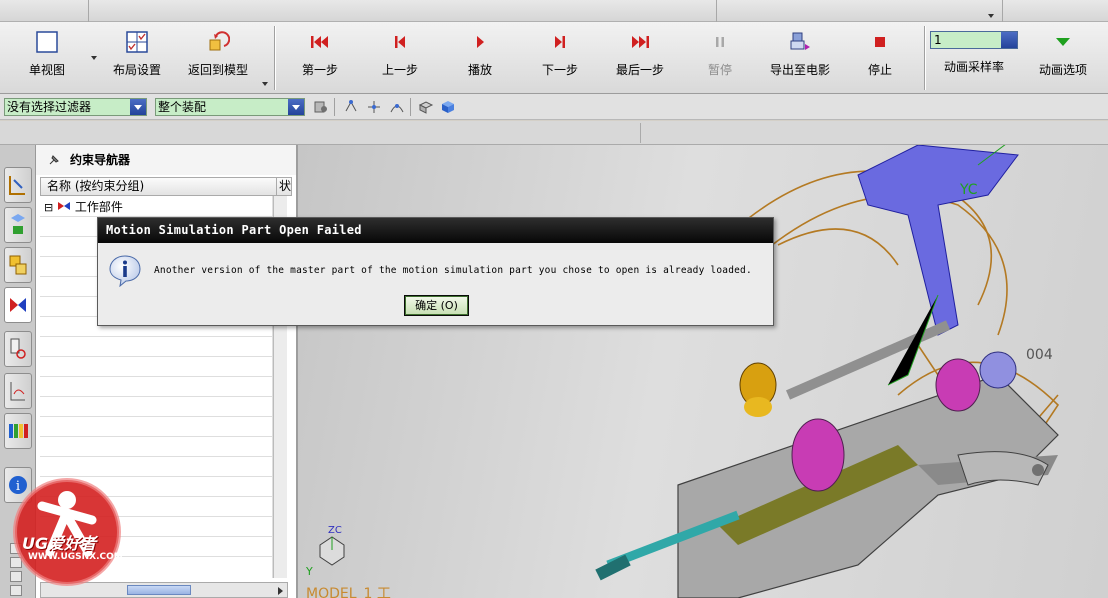 The width and height of the screenshot is (1108, 598). Describe the element at coordinates (880, 42) in the screenshot. I see `stop-icon` at that location.